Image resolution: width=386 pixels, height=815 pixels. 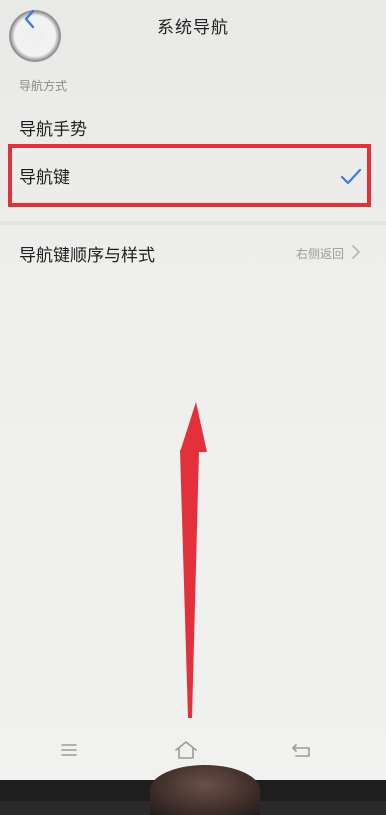 What do you see at coordinates (302, 750) in the screenshot?
I see `back-icon` at bounding box center [302, 750].